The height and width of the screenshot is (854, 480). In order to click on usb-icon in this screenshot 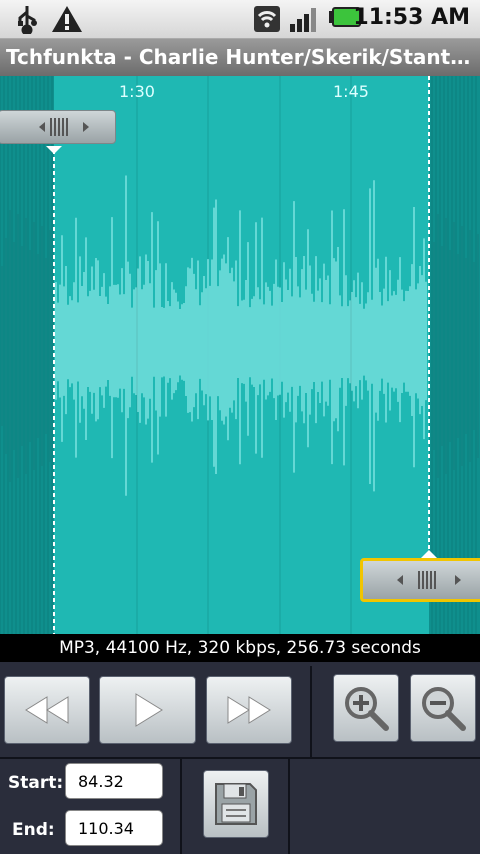, I will do `click(27, 20)`.